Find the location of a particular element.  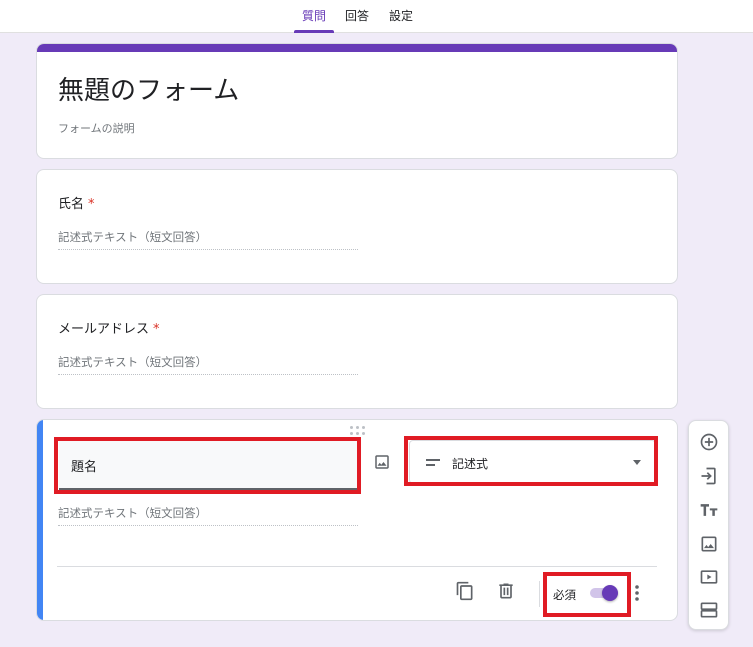

drag-handle-icon is located at coordinates (358, 431).